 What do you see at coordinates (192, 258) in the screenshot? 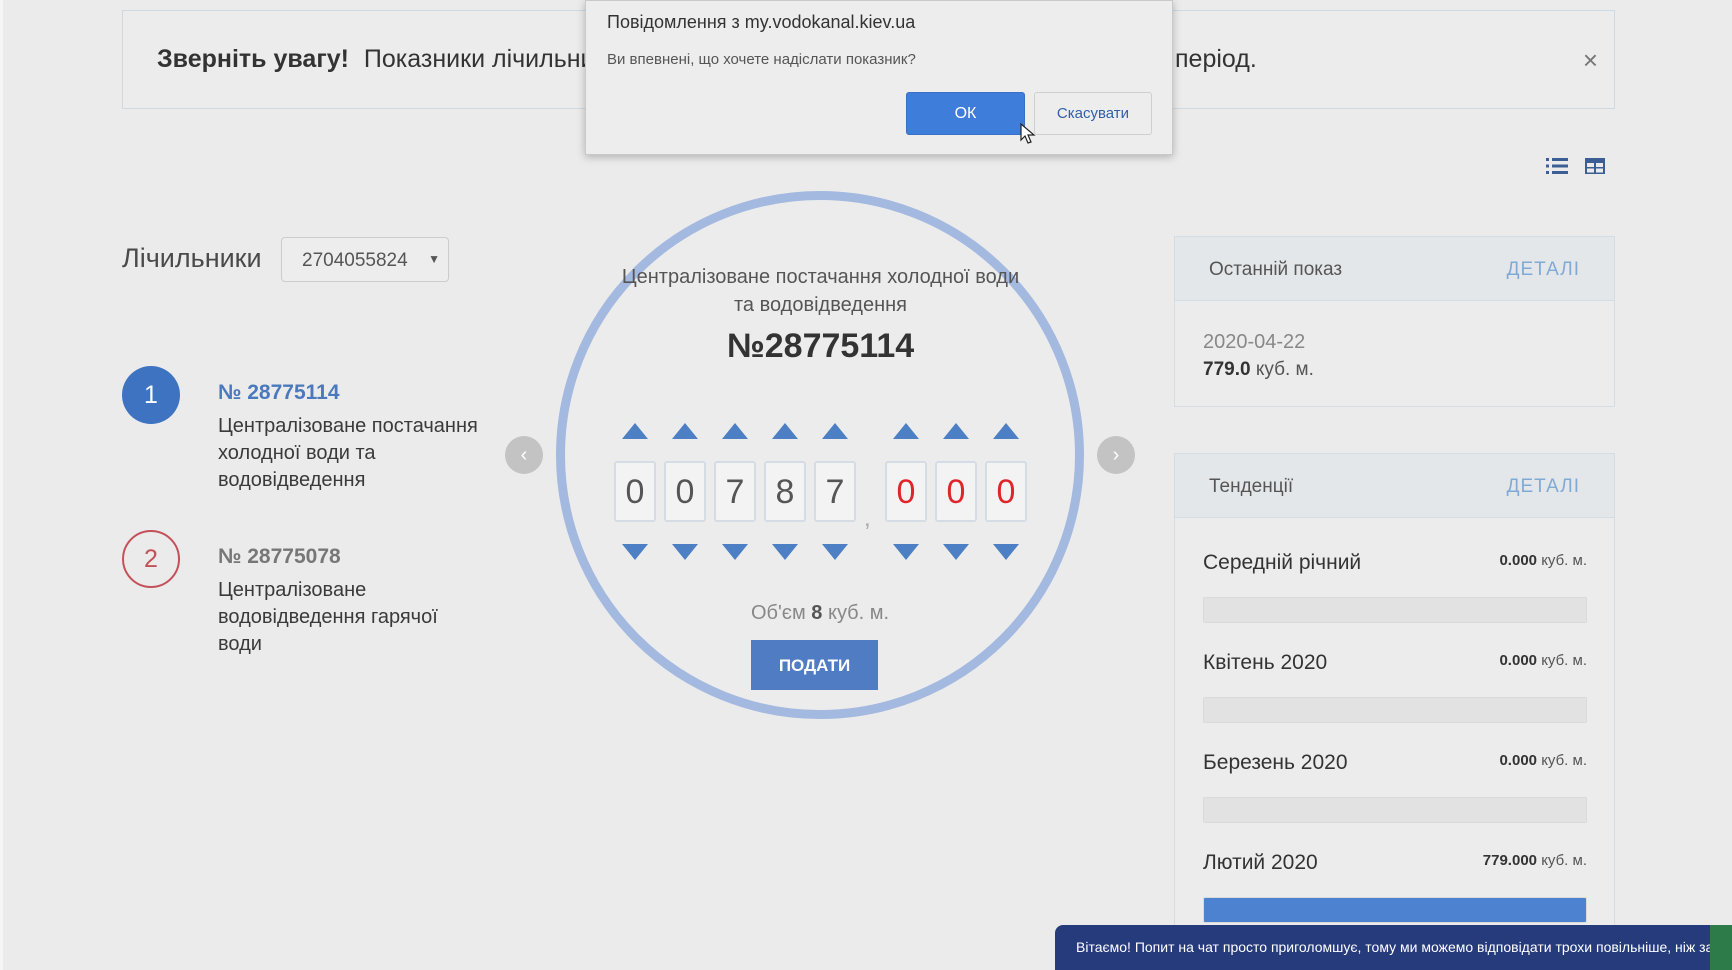
I see `meters-label: Лічильники` at bounding box center [192, 258].